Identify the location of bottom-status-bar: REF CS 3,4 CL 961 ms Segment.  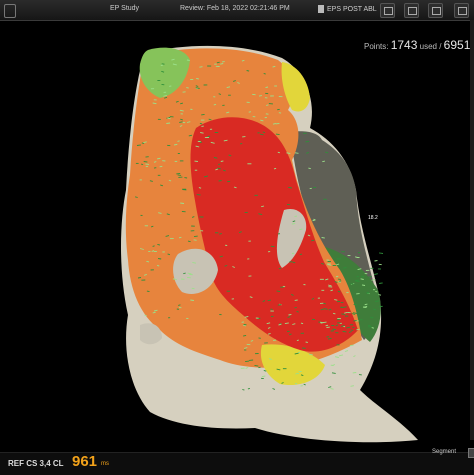
(237, 463).